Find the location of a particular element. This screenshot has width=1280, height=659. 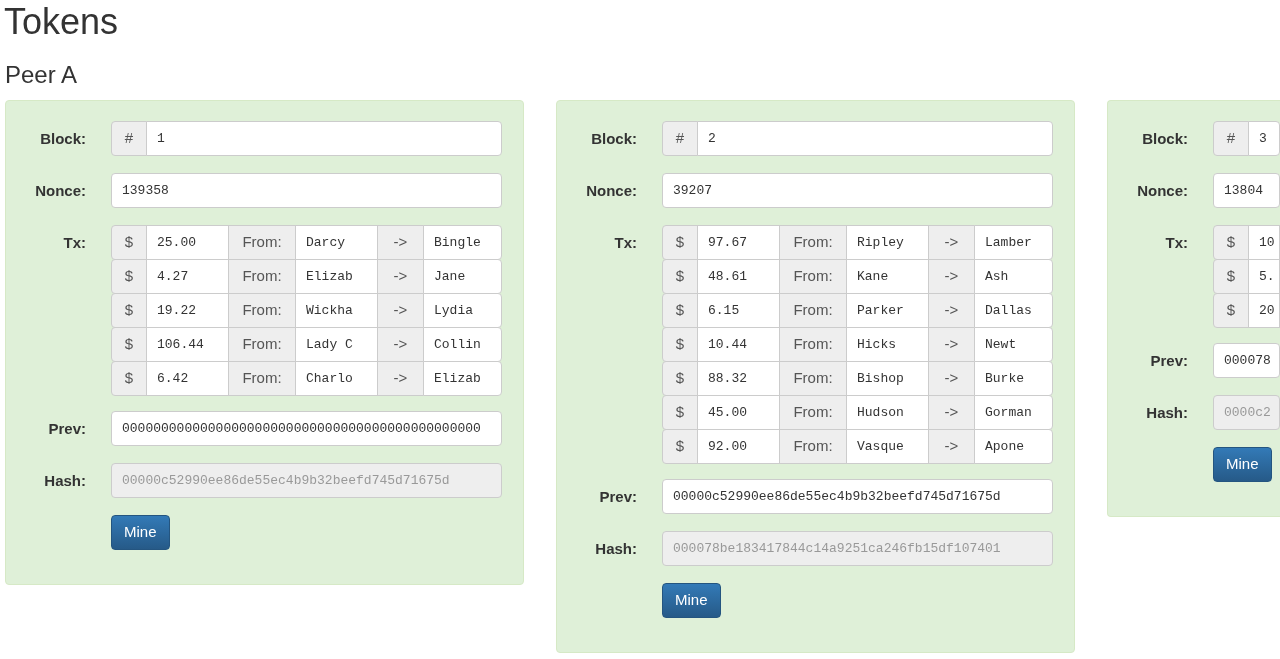

input-field: 20 is located at coordinates (1264, 310).